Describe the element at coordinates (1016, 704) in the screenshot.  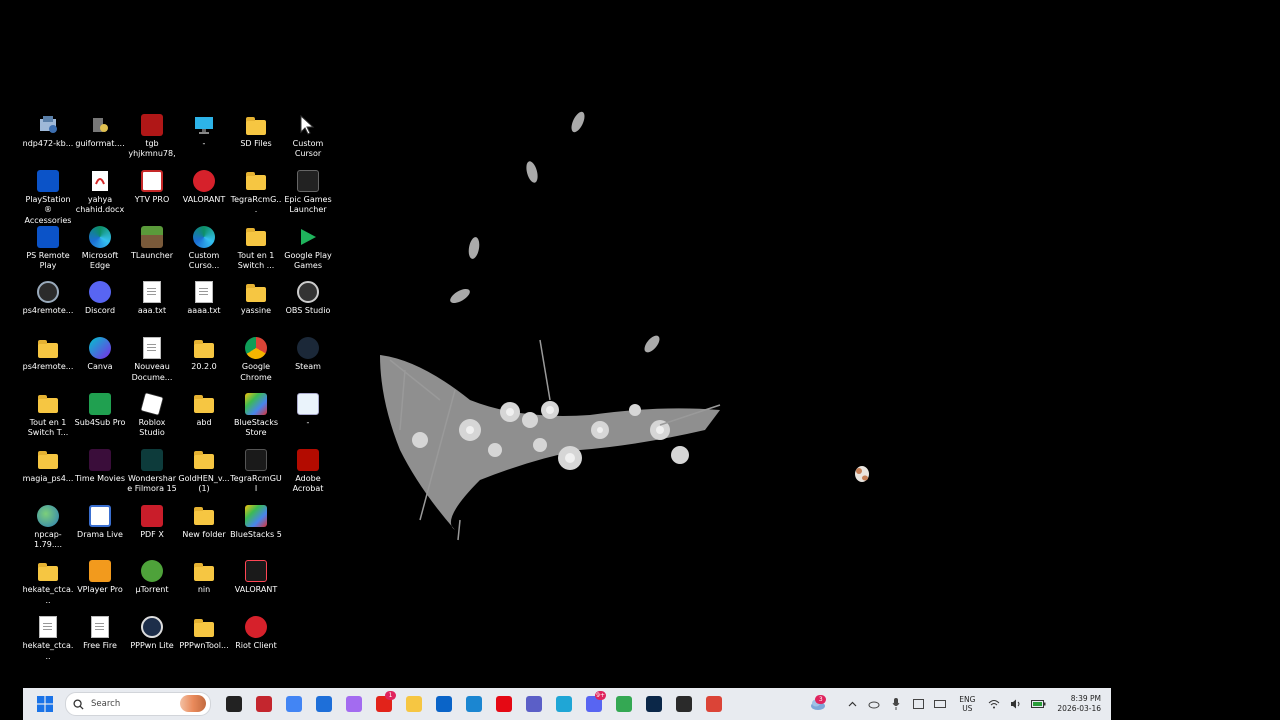
I see `volume-status` at that location.